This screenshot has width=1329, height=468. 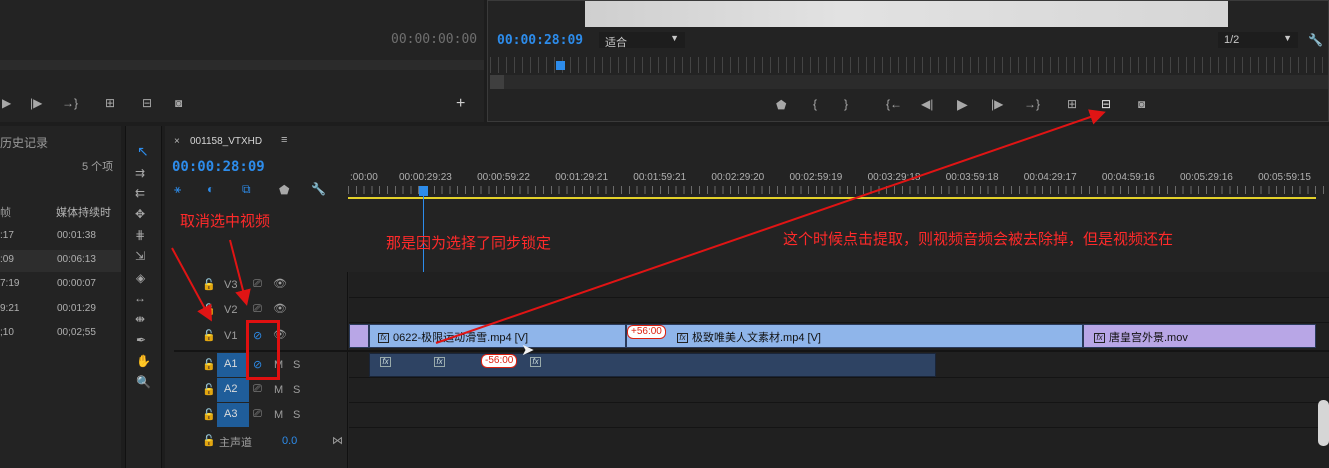 I want to click on arrow-to-v1, so click(x=191, y=284).